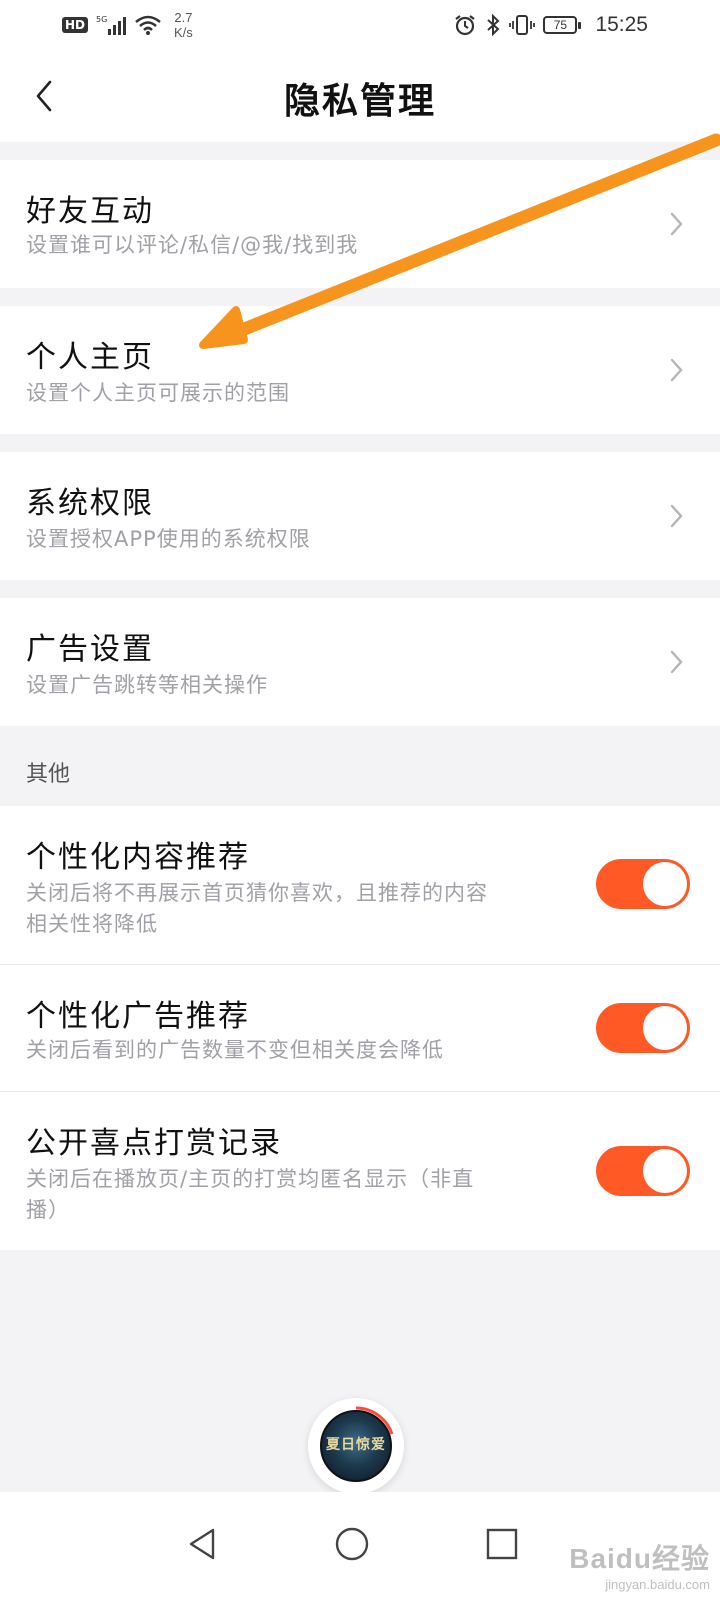 The width and height of the screenshot is (720, 1600). I want to click on setting-title: 广告设置, so click(90, 649).